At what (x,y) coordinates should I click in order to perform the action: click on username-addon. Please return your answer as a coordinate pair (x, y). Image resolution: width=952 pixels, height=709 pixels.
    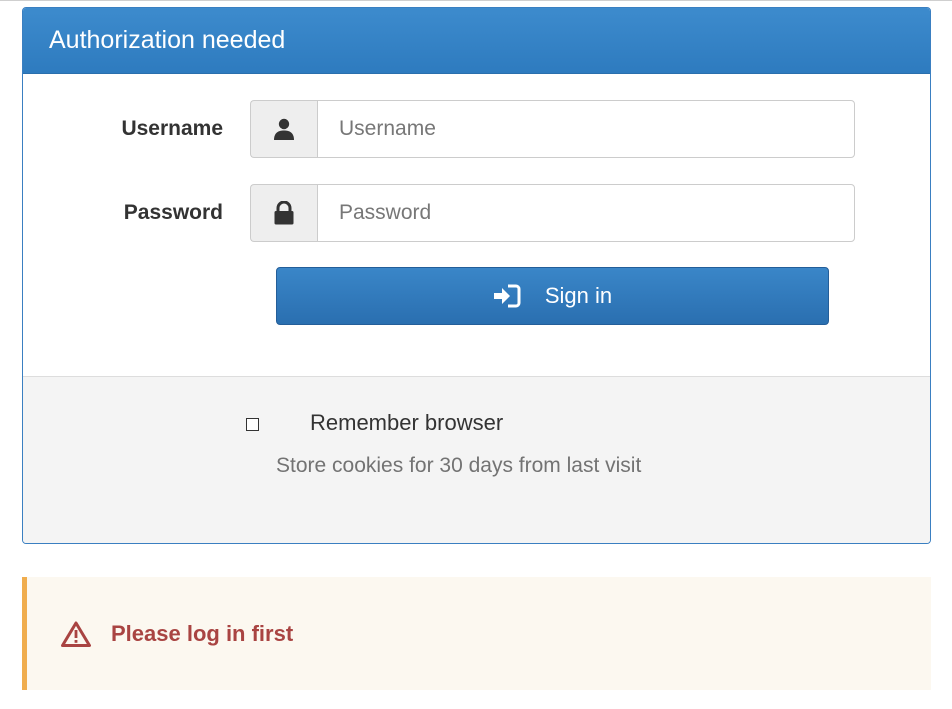
    Looking at the image, I should click on (283, 129).